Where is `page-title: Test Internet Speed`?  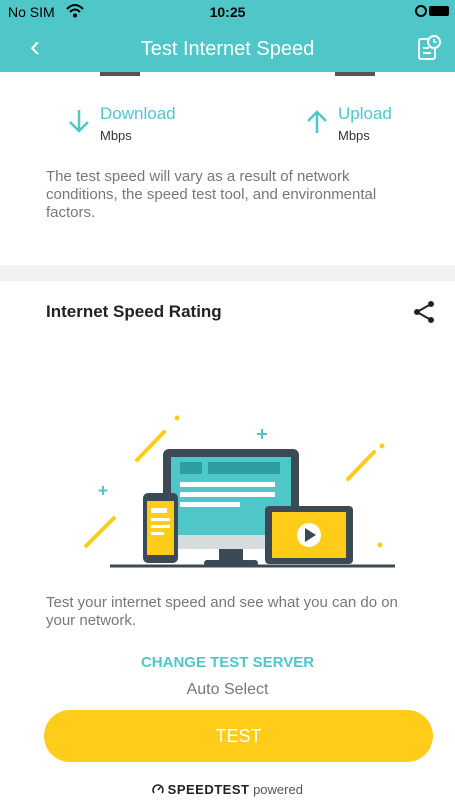
page-title: Test Internet Speed is located at coordinates (227, 49).